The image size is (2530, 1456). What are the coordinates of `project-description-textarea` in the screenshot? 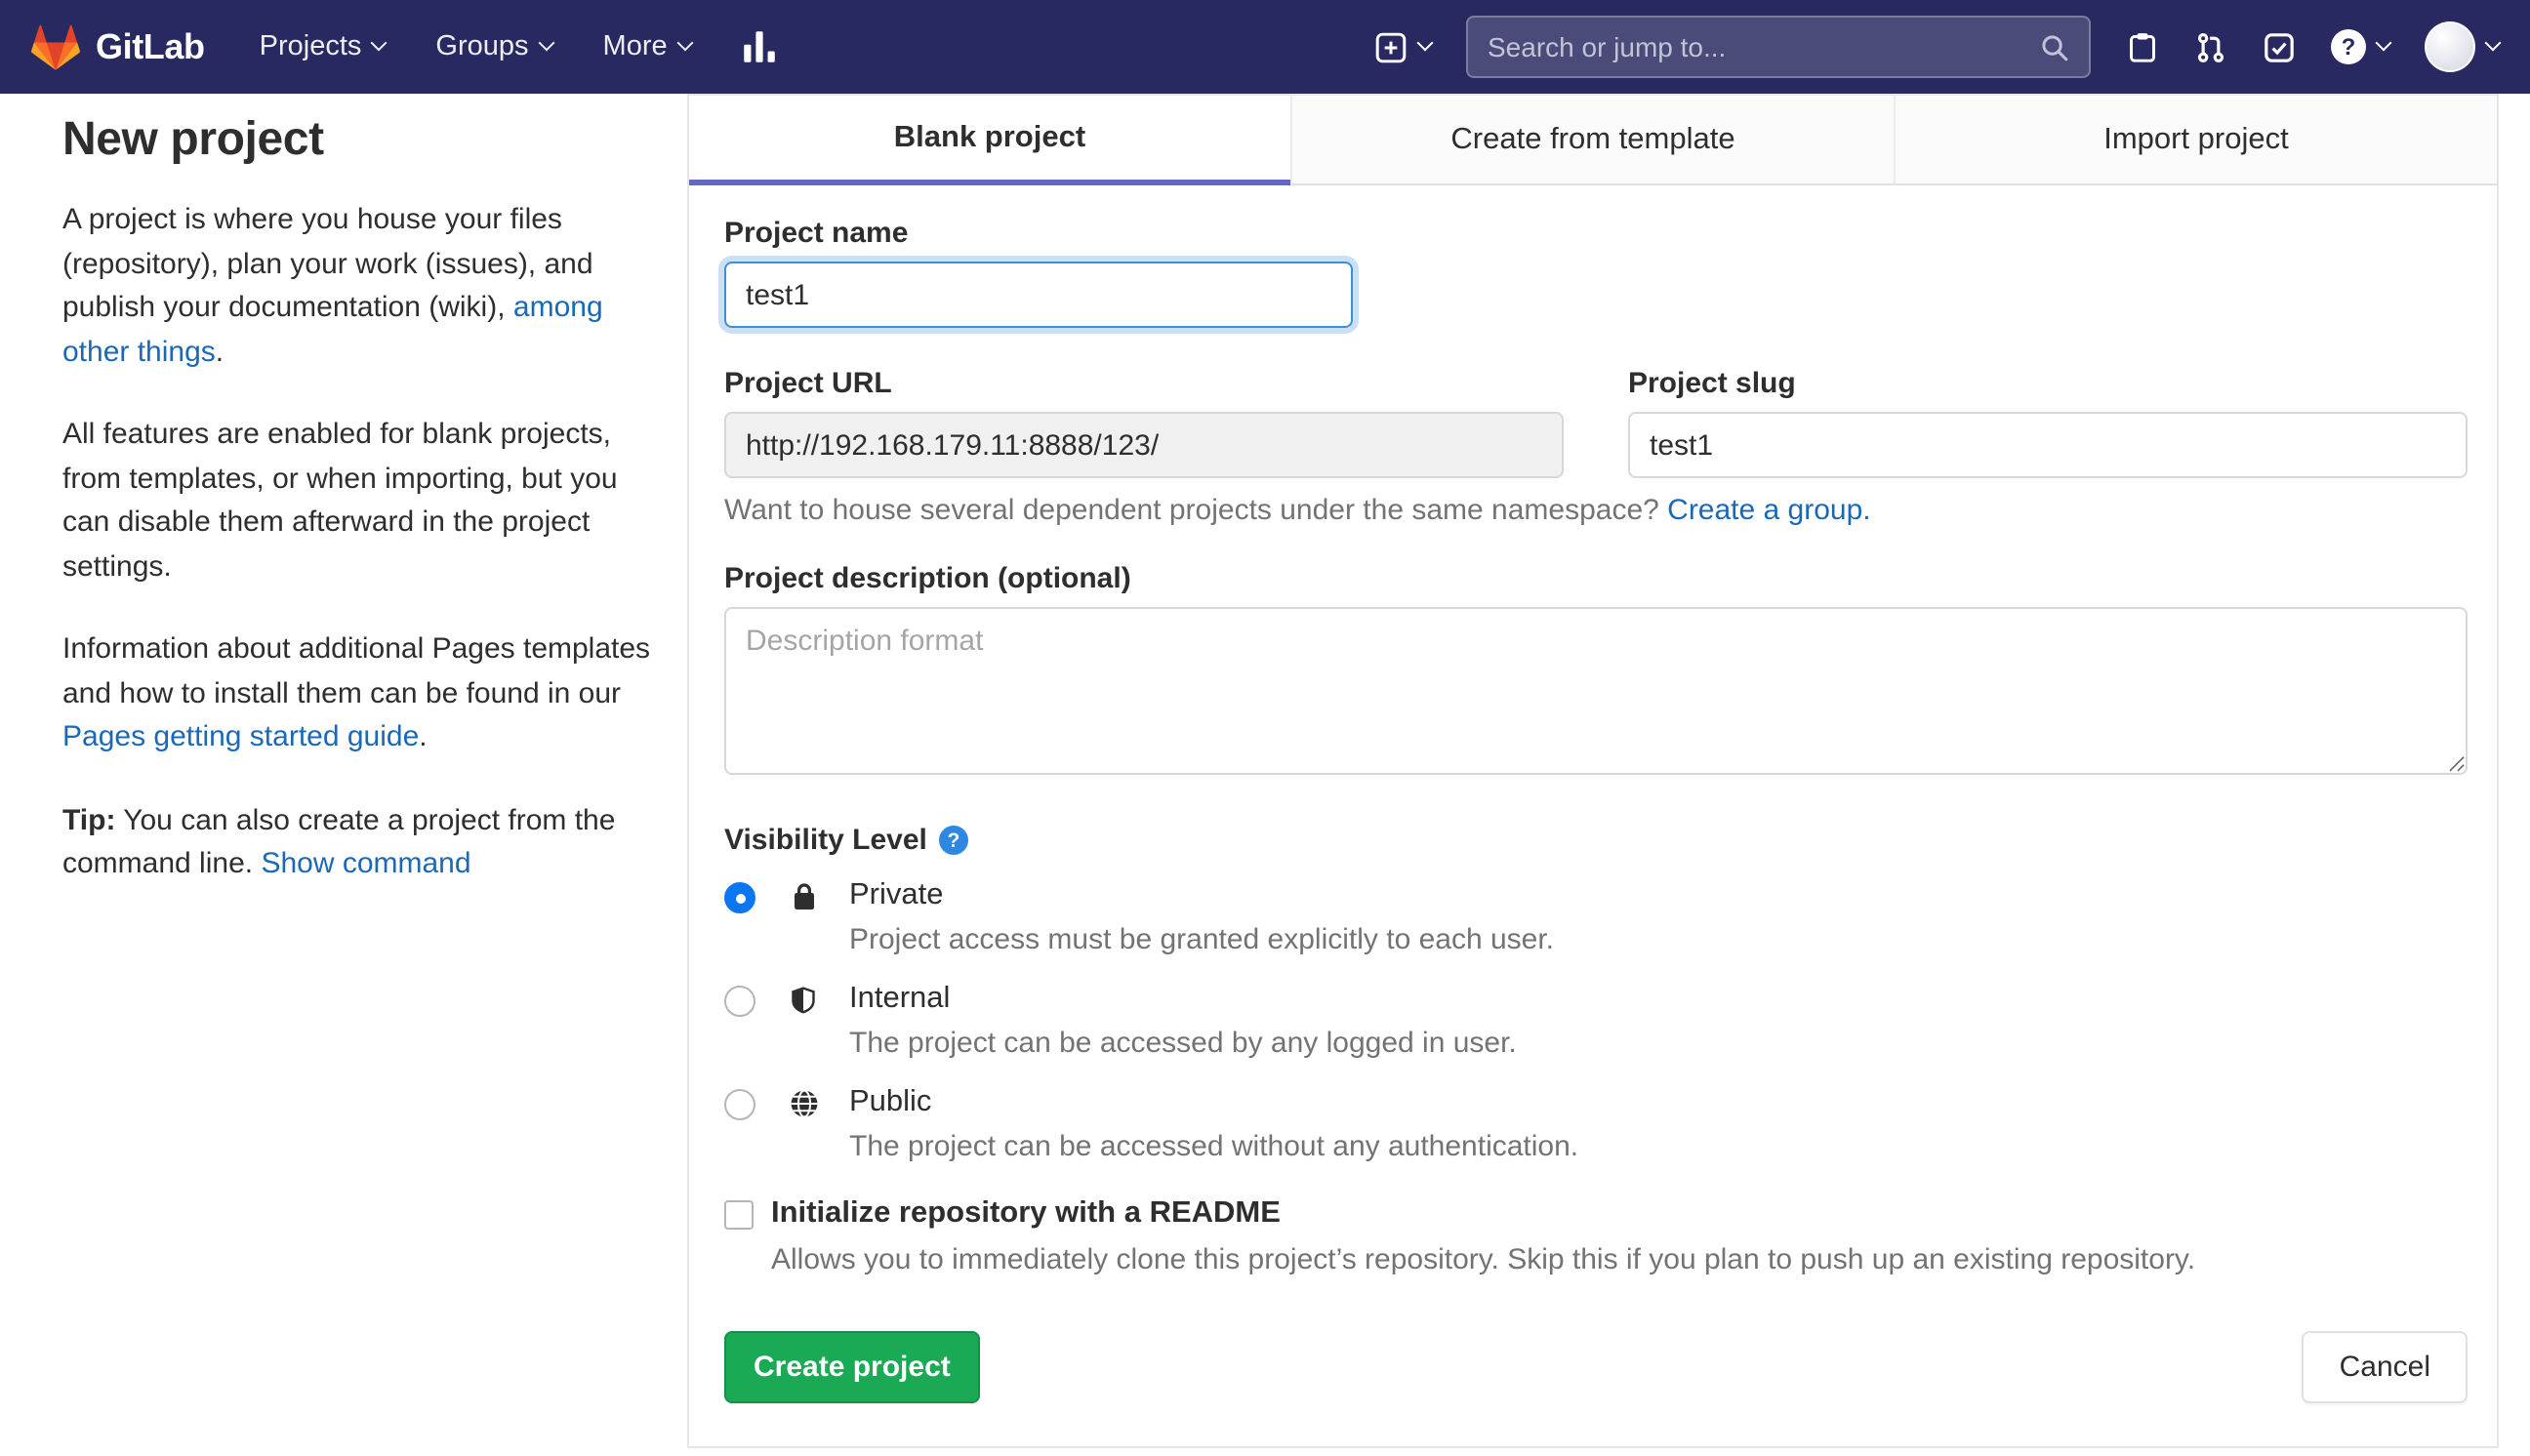 It's located at (1596, 691).